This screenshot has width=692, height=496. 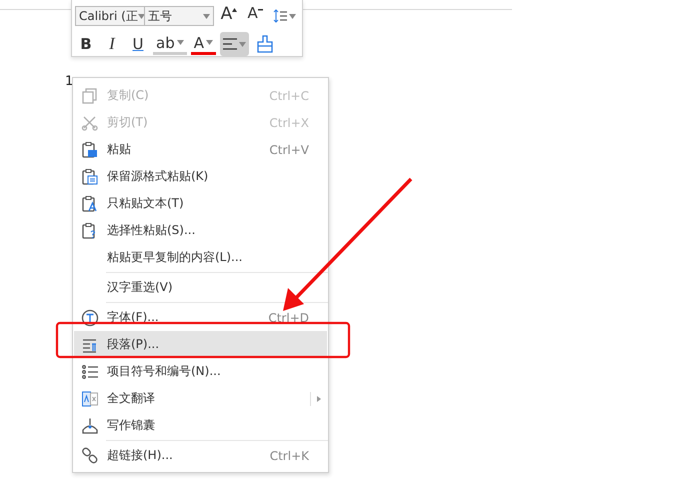 What do you see at coordinates (179, 16) in the screenshot?
I see `font-size-field: 五号` at bounding box center [179, 16].